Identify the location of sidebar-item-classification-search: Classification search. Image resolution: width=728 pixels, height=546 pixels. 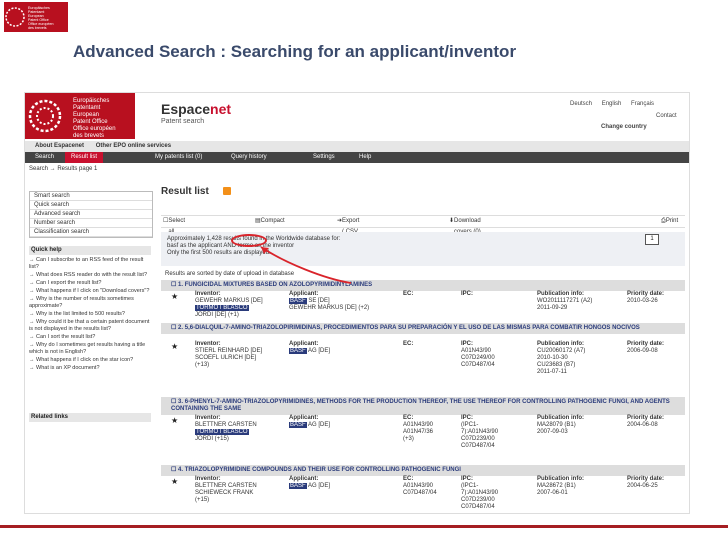
(91, 232).